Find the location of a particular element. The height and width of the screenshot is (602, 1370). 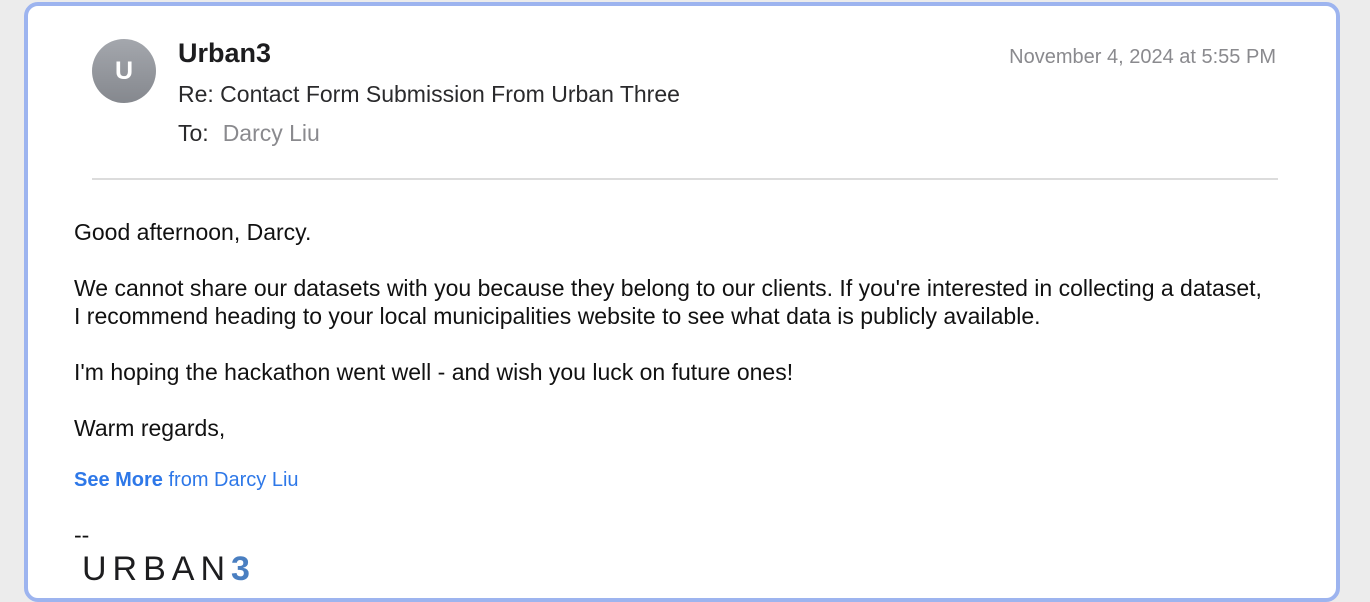

logo-accent: 3 is located at coordinates (243, 569).